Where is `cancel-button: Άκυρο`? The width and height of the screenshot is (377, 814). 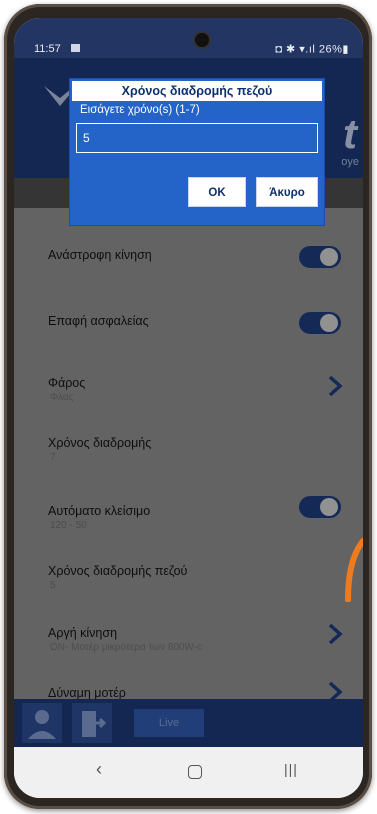
cancel-button: Άκυρο is located at coordinates (287, 192).